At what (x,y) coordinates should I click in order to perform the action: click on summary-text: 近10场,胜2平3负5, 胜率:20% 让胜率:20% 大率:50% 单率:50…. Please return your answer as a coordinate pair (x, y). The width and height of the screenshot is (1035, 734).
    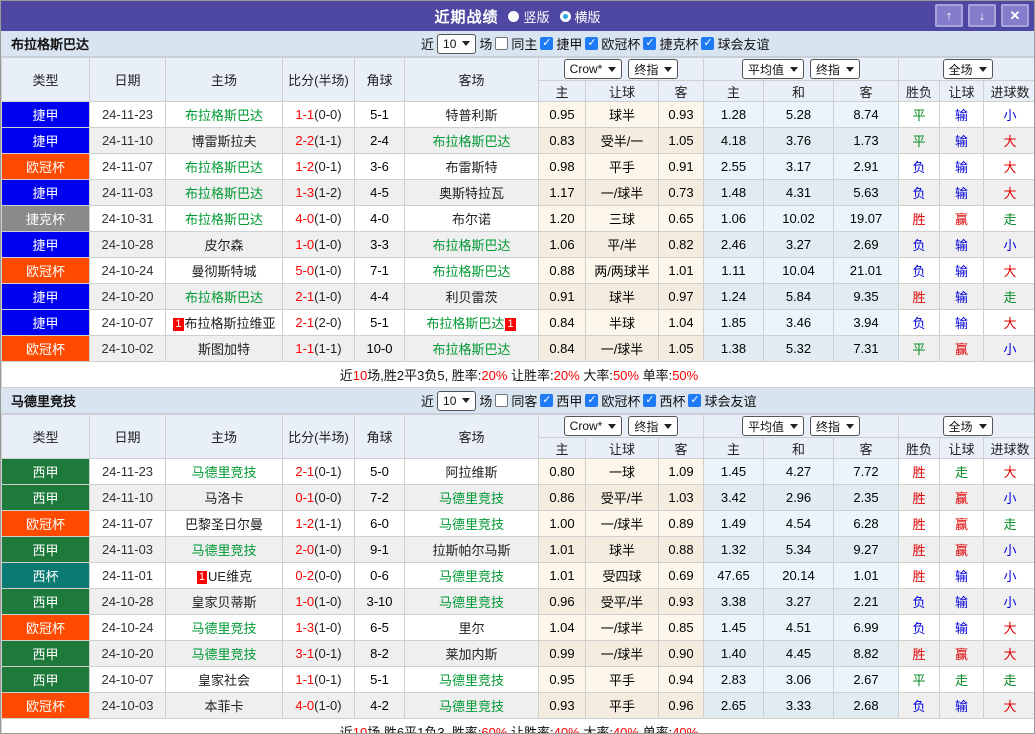
    Looking at the image, I should click on (517, 374).